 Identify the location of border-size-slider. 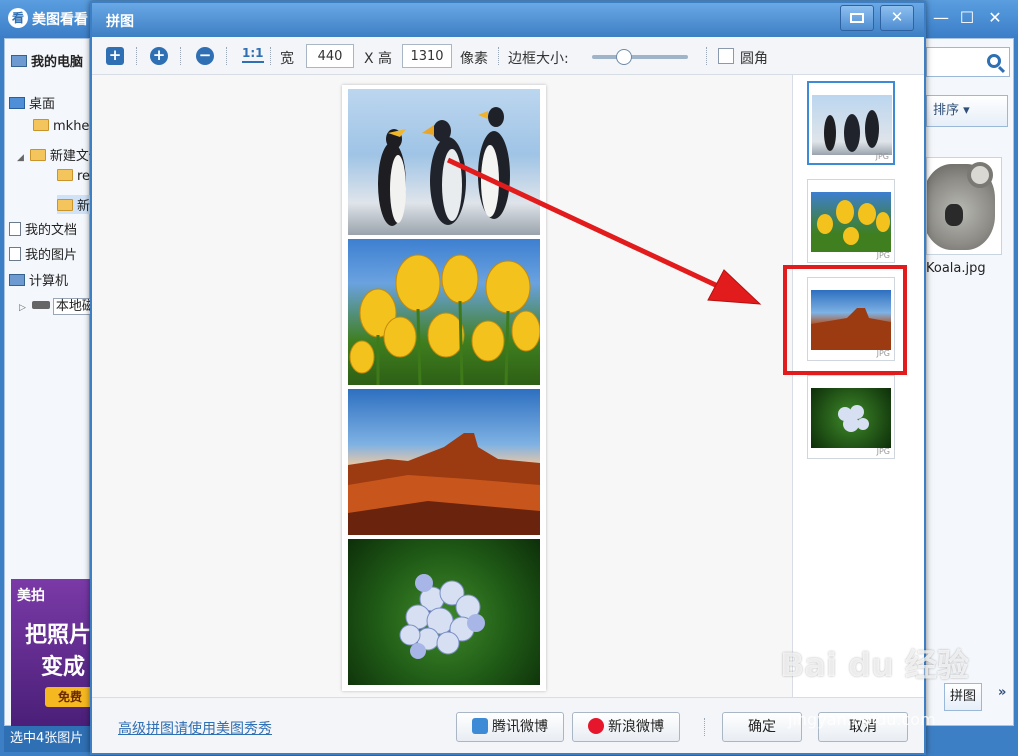
(640, 57).